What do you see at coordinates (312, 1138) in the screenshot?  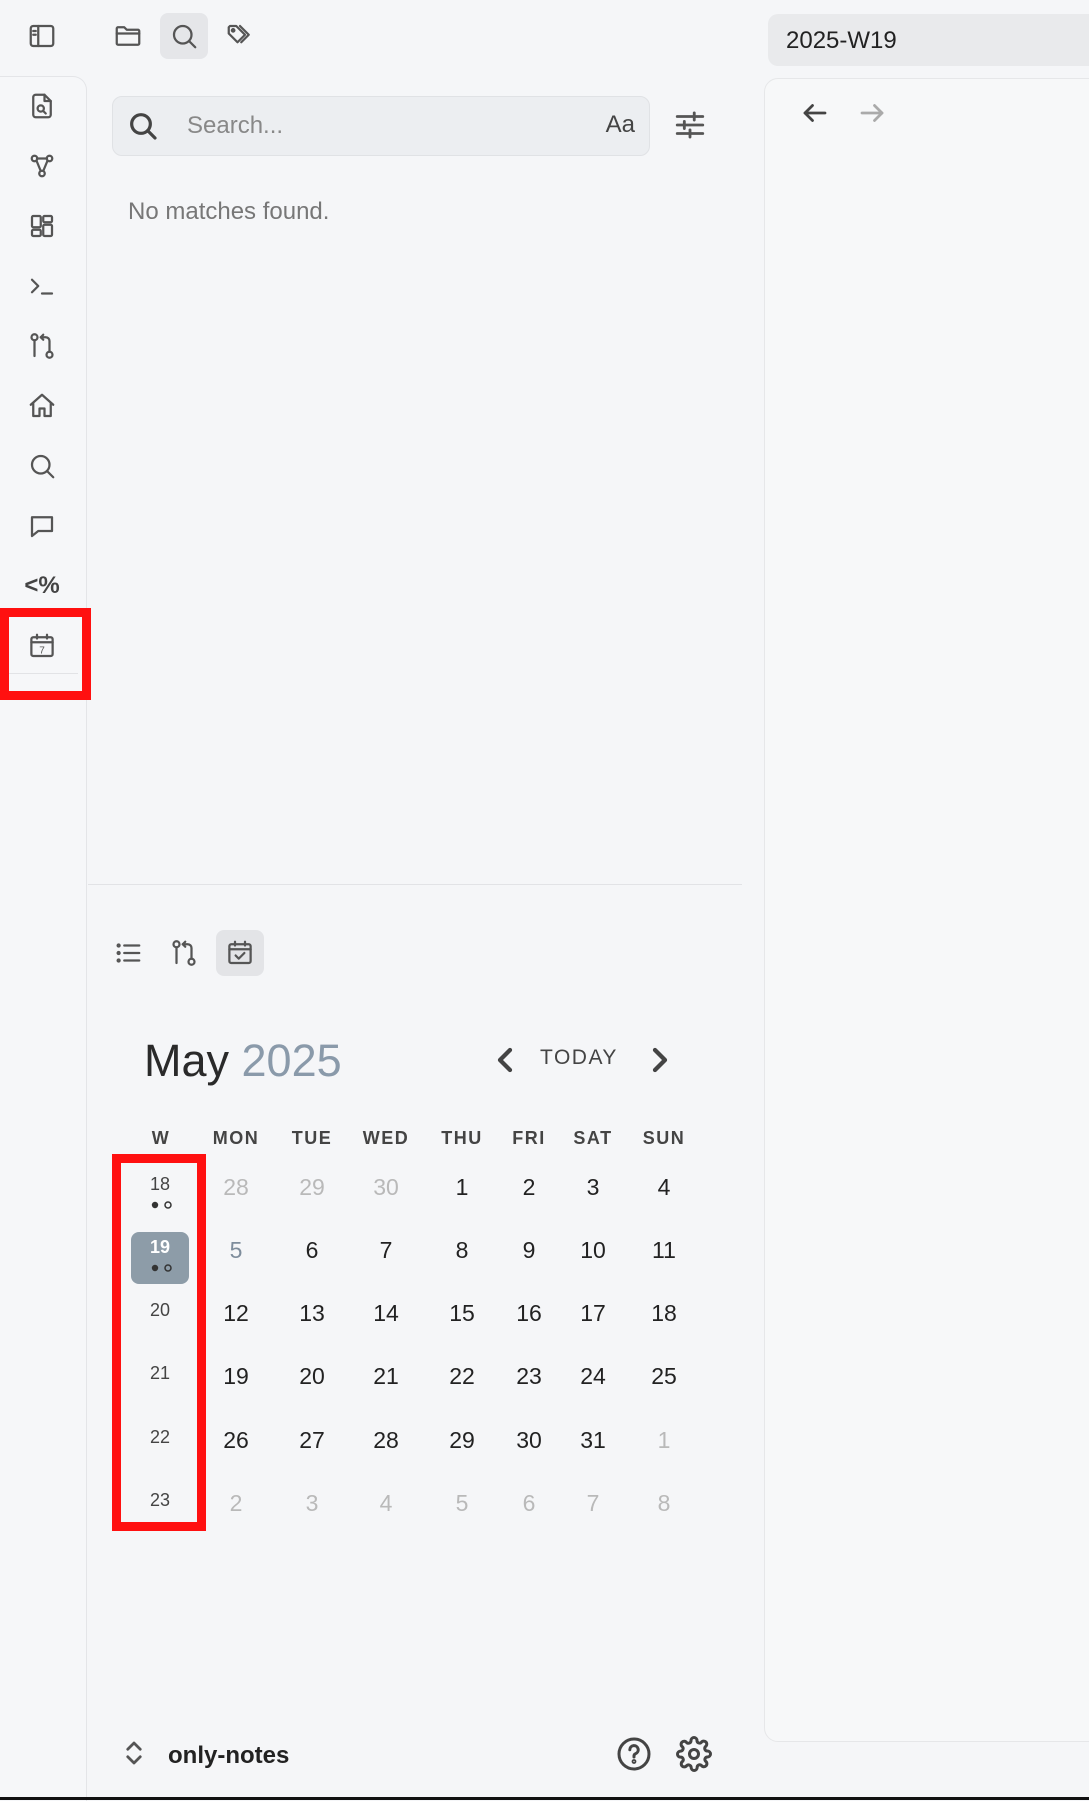 I see `day-header: TUE` at bounding box center [312, 1138].